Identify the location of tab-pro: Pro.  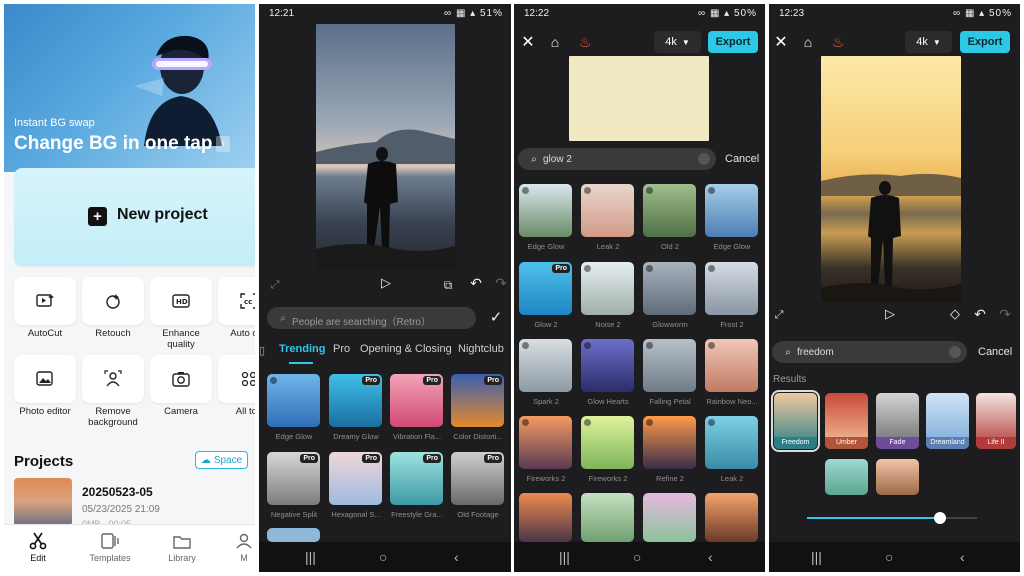
(341, 349).